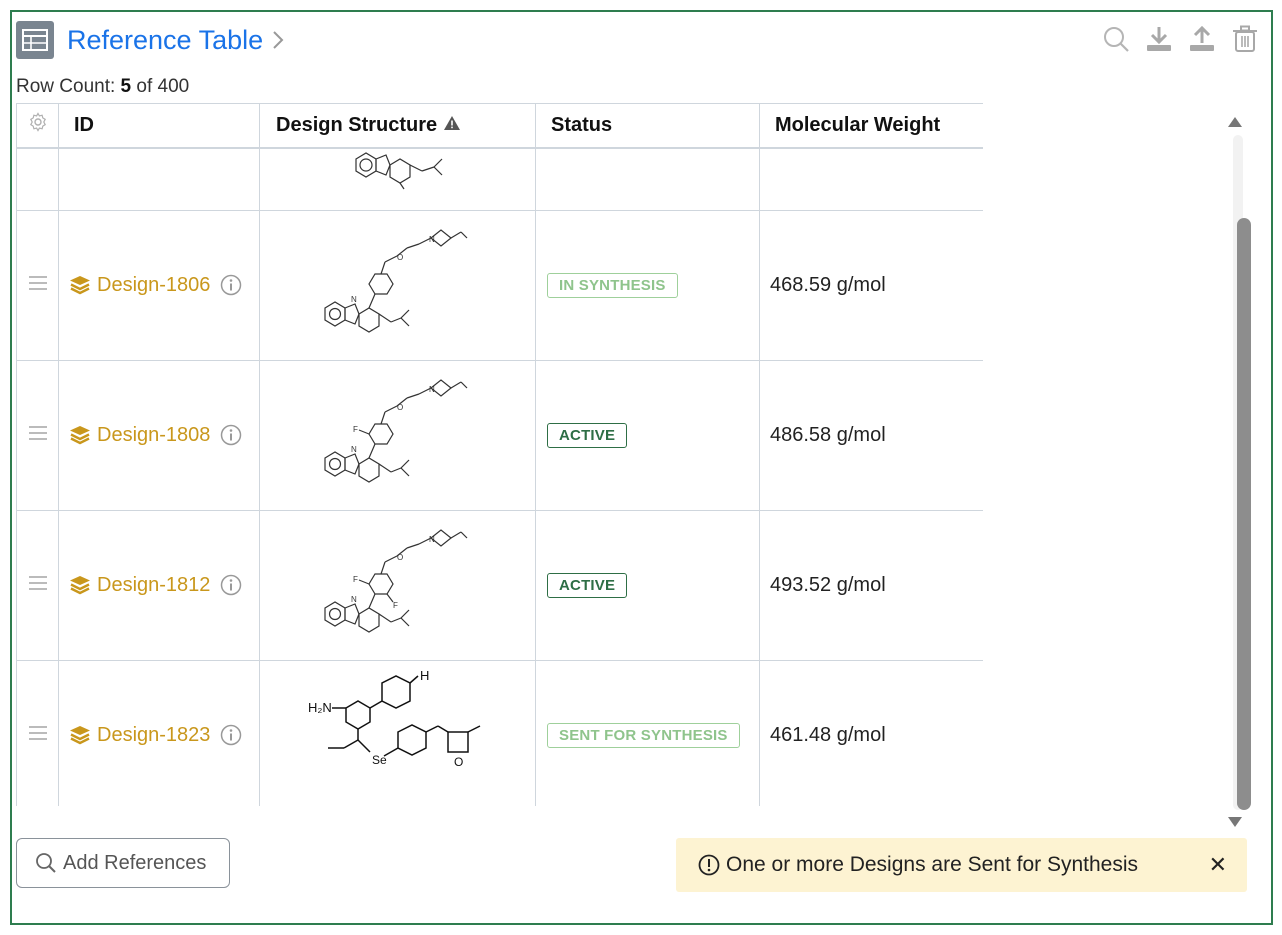 Image resolution: width=1282 pixels, height=935 pixels. Describe the element at coordinates (153, 585) in the screenshot. I see `design-link: Design-1812` at that location.